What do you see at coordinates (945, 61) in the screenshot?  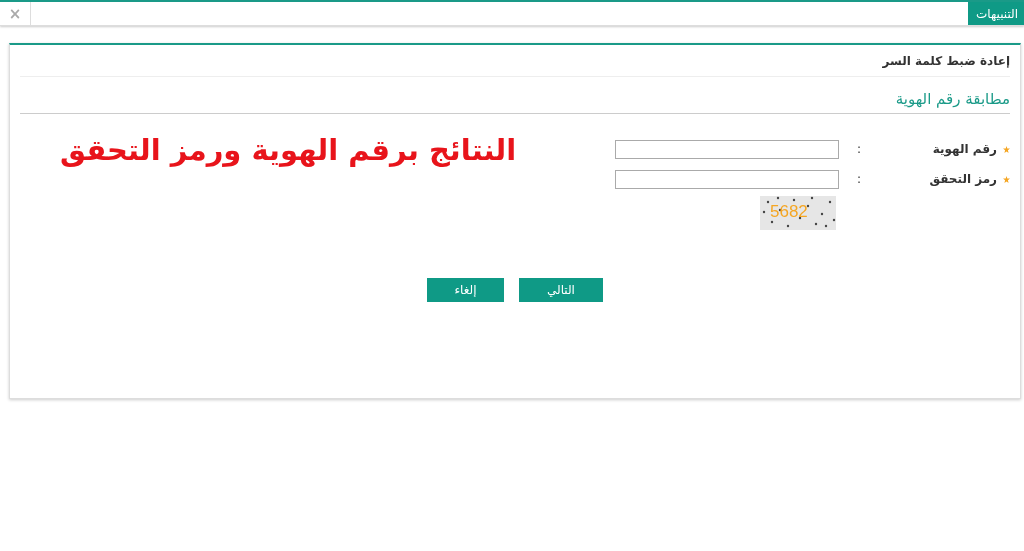 I see `page-heading: إعادة ضبط كلمة السر` at bounding box center [945, 61].